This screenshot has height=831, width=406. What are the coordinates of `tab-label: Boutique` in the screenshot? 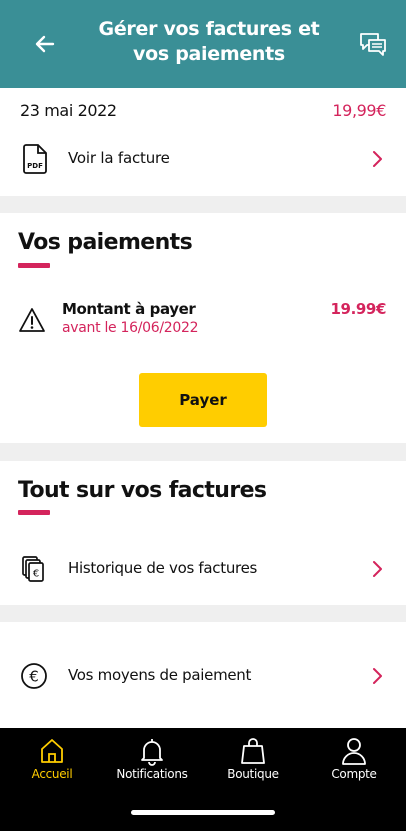 It's located at (253, 774).